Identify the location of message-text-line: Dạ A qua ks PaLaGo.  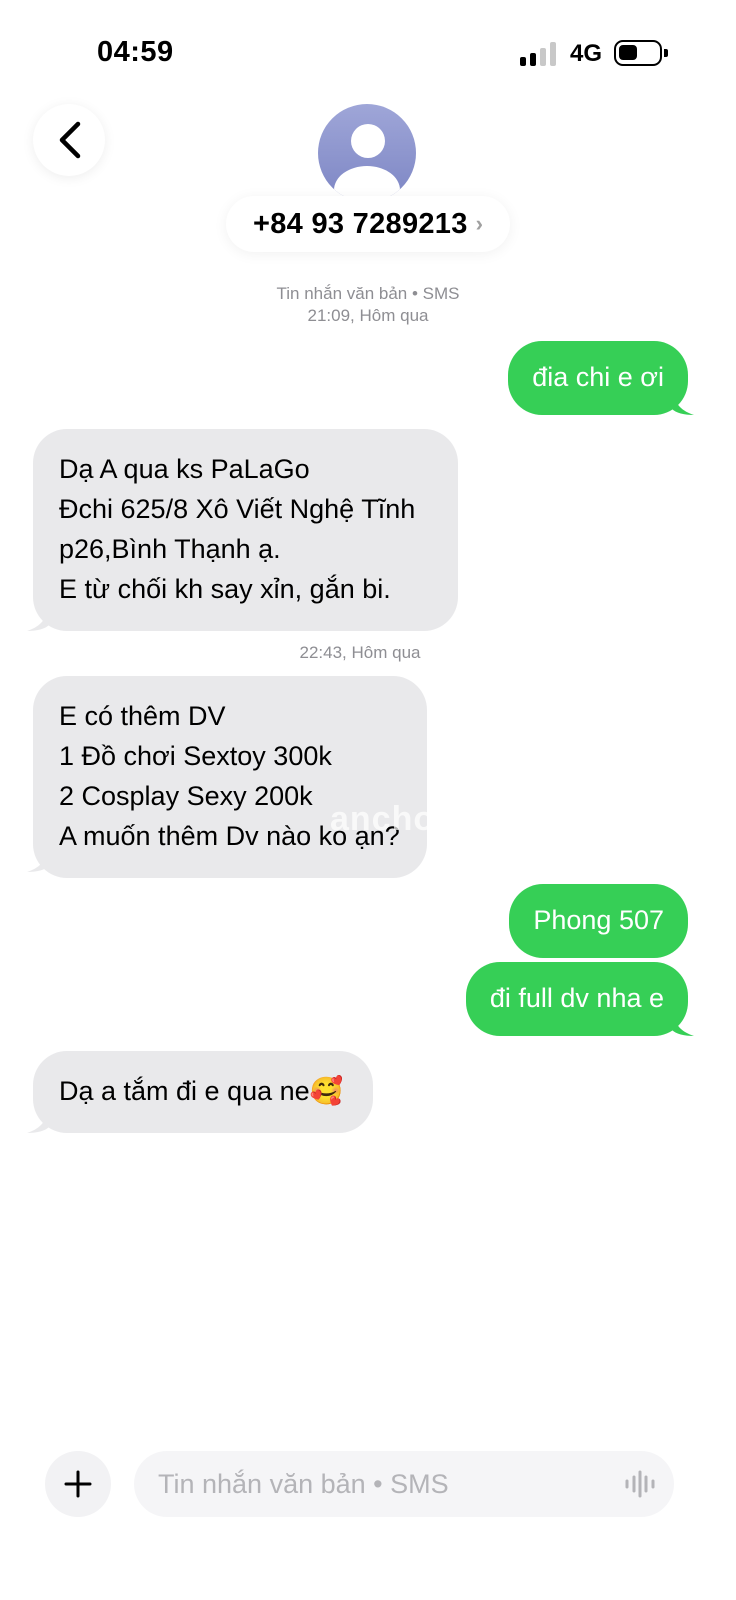
(184, 469).